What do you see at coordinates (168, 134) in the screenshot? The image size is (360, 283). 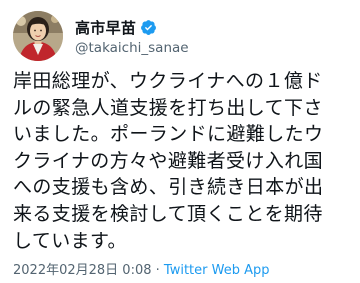 I see `tweet-line: いました。ポーランドに避難したウ` at bounding box center [168, 134].